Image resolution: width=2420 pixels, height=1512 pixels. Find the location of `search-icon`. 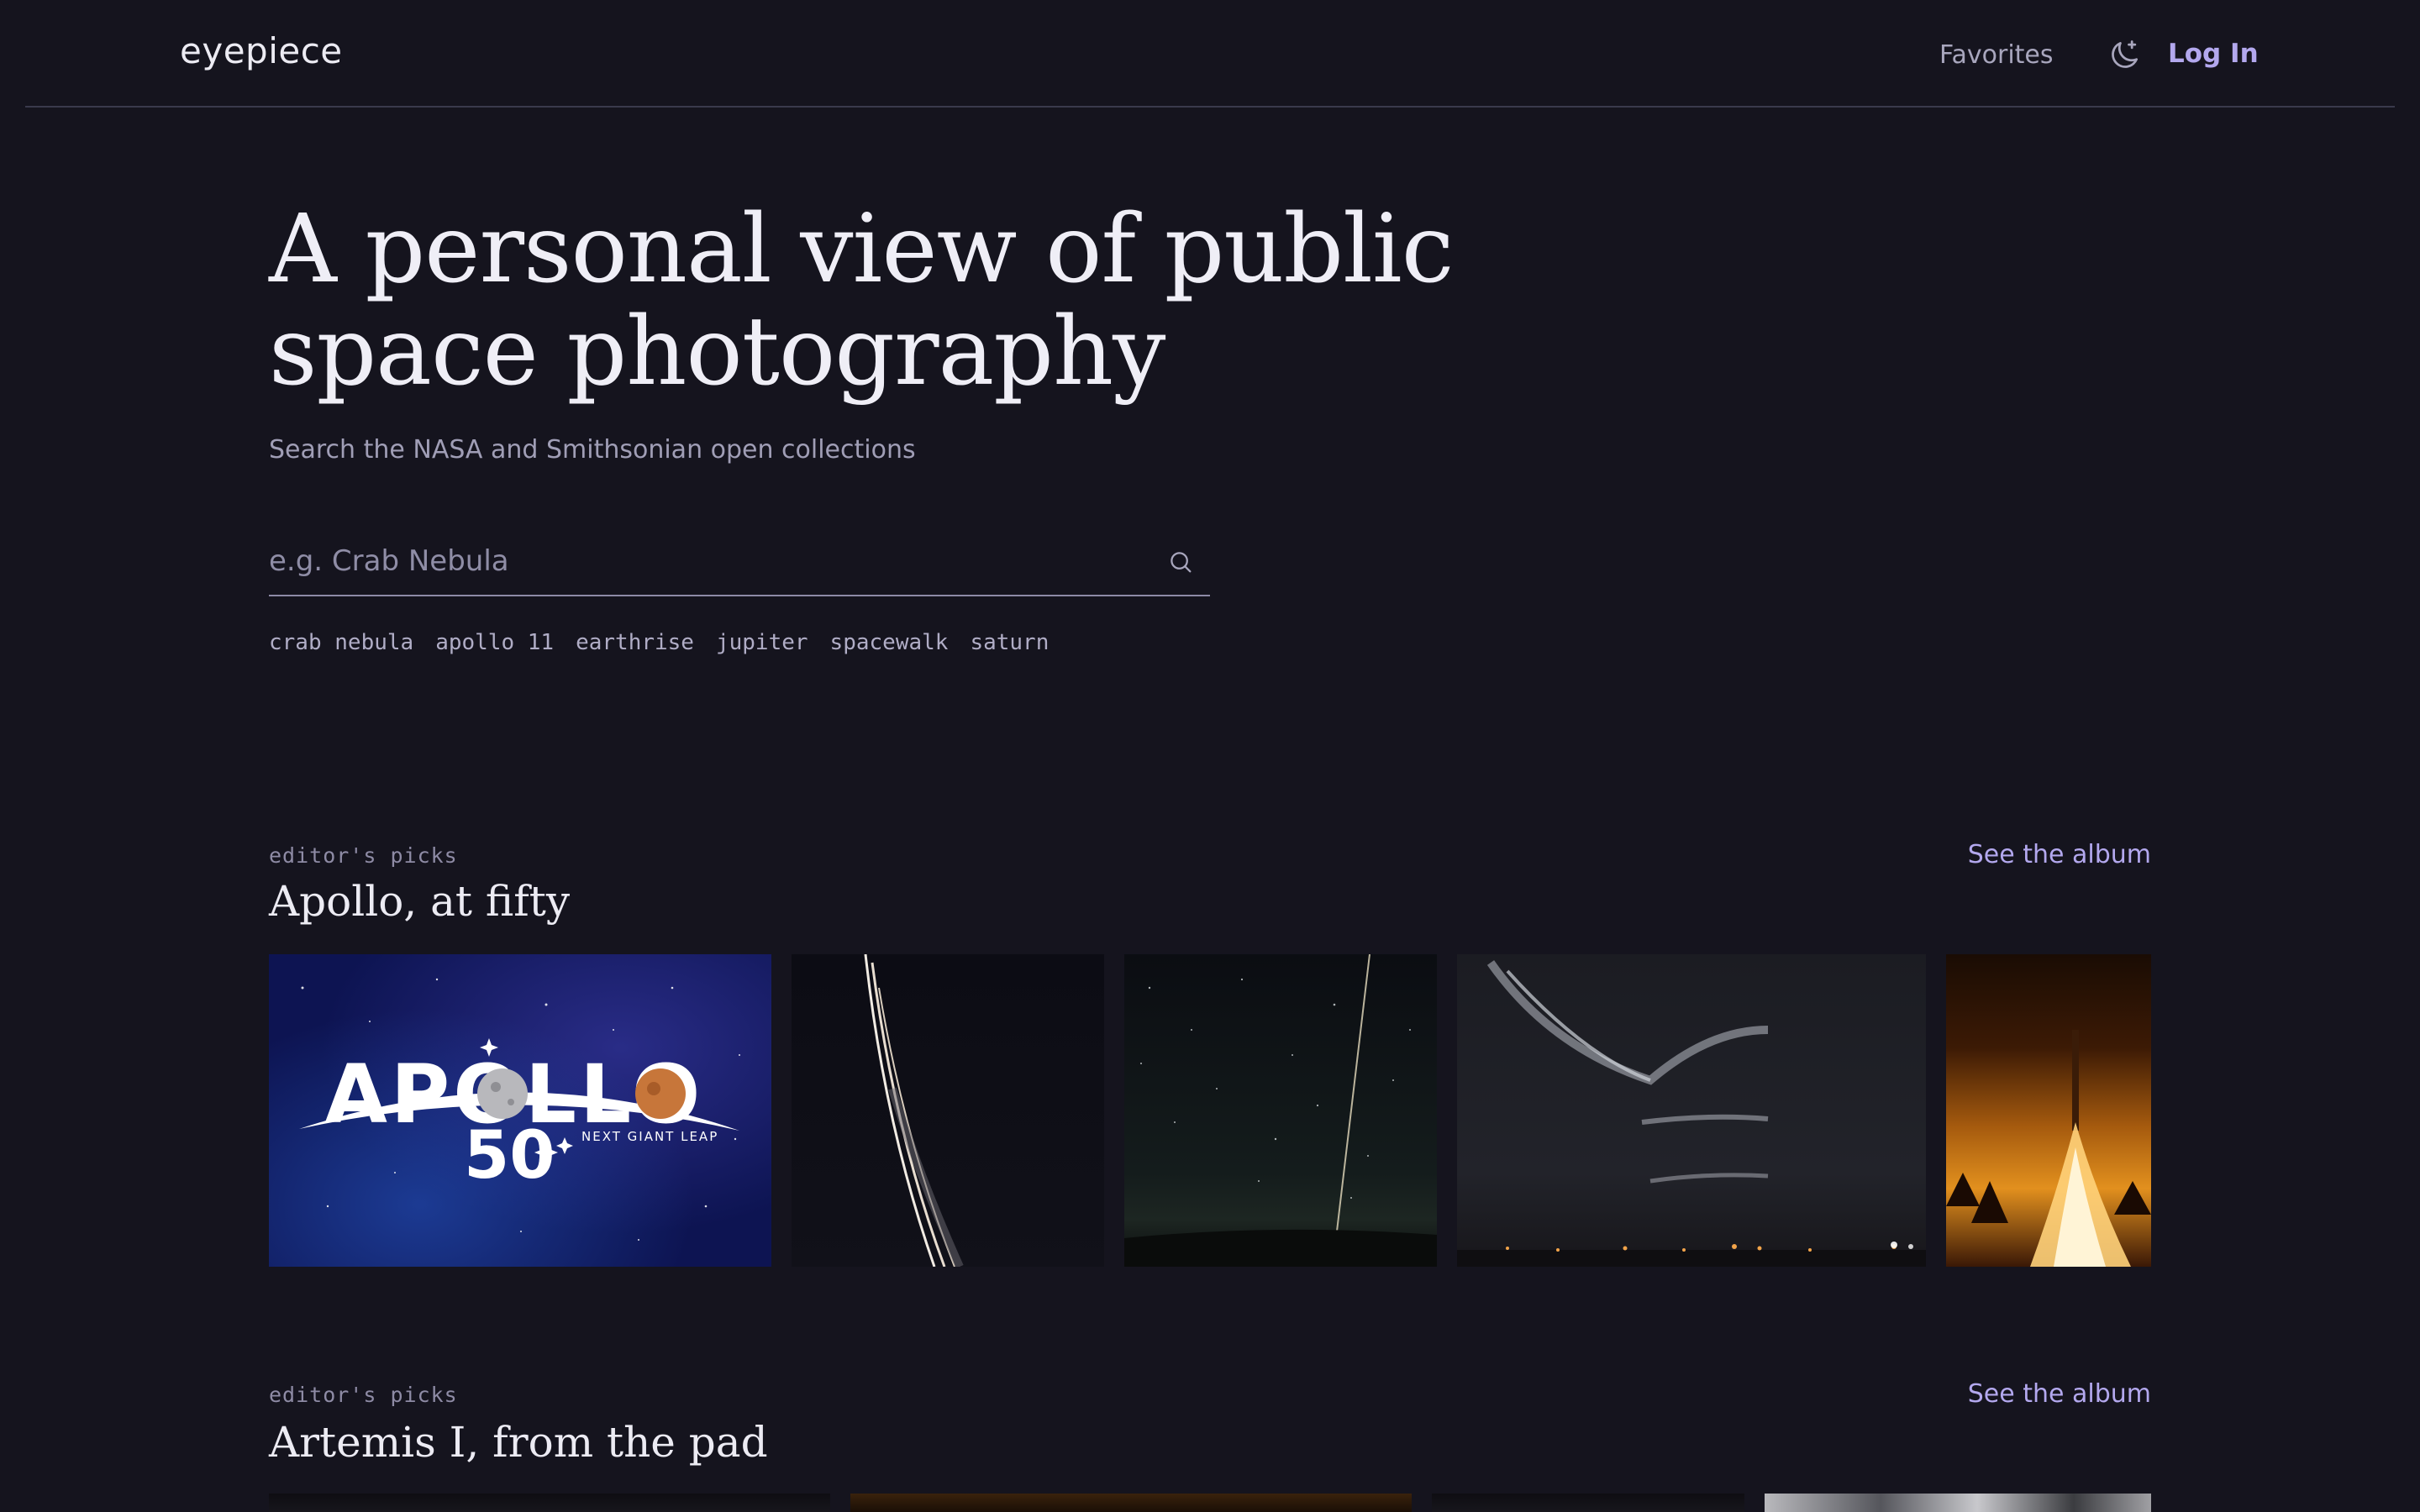

search-icon is located at coordinates (1180, 562).